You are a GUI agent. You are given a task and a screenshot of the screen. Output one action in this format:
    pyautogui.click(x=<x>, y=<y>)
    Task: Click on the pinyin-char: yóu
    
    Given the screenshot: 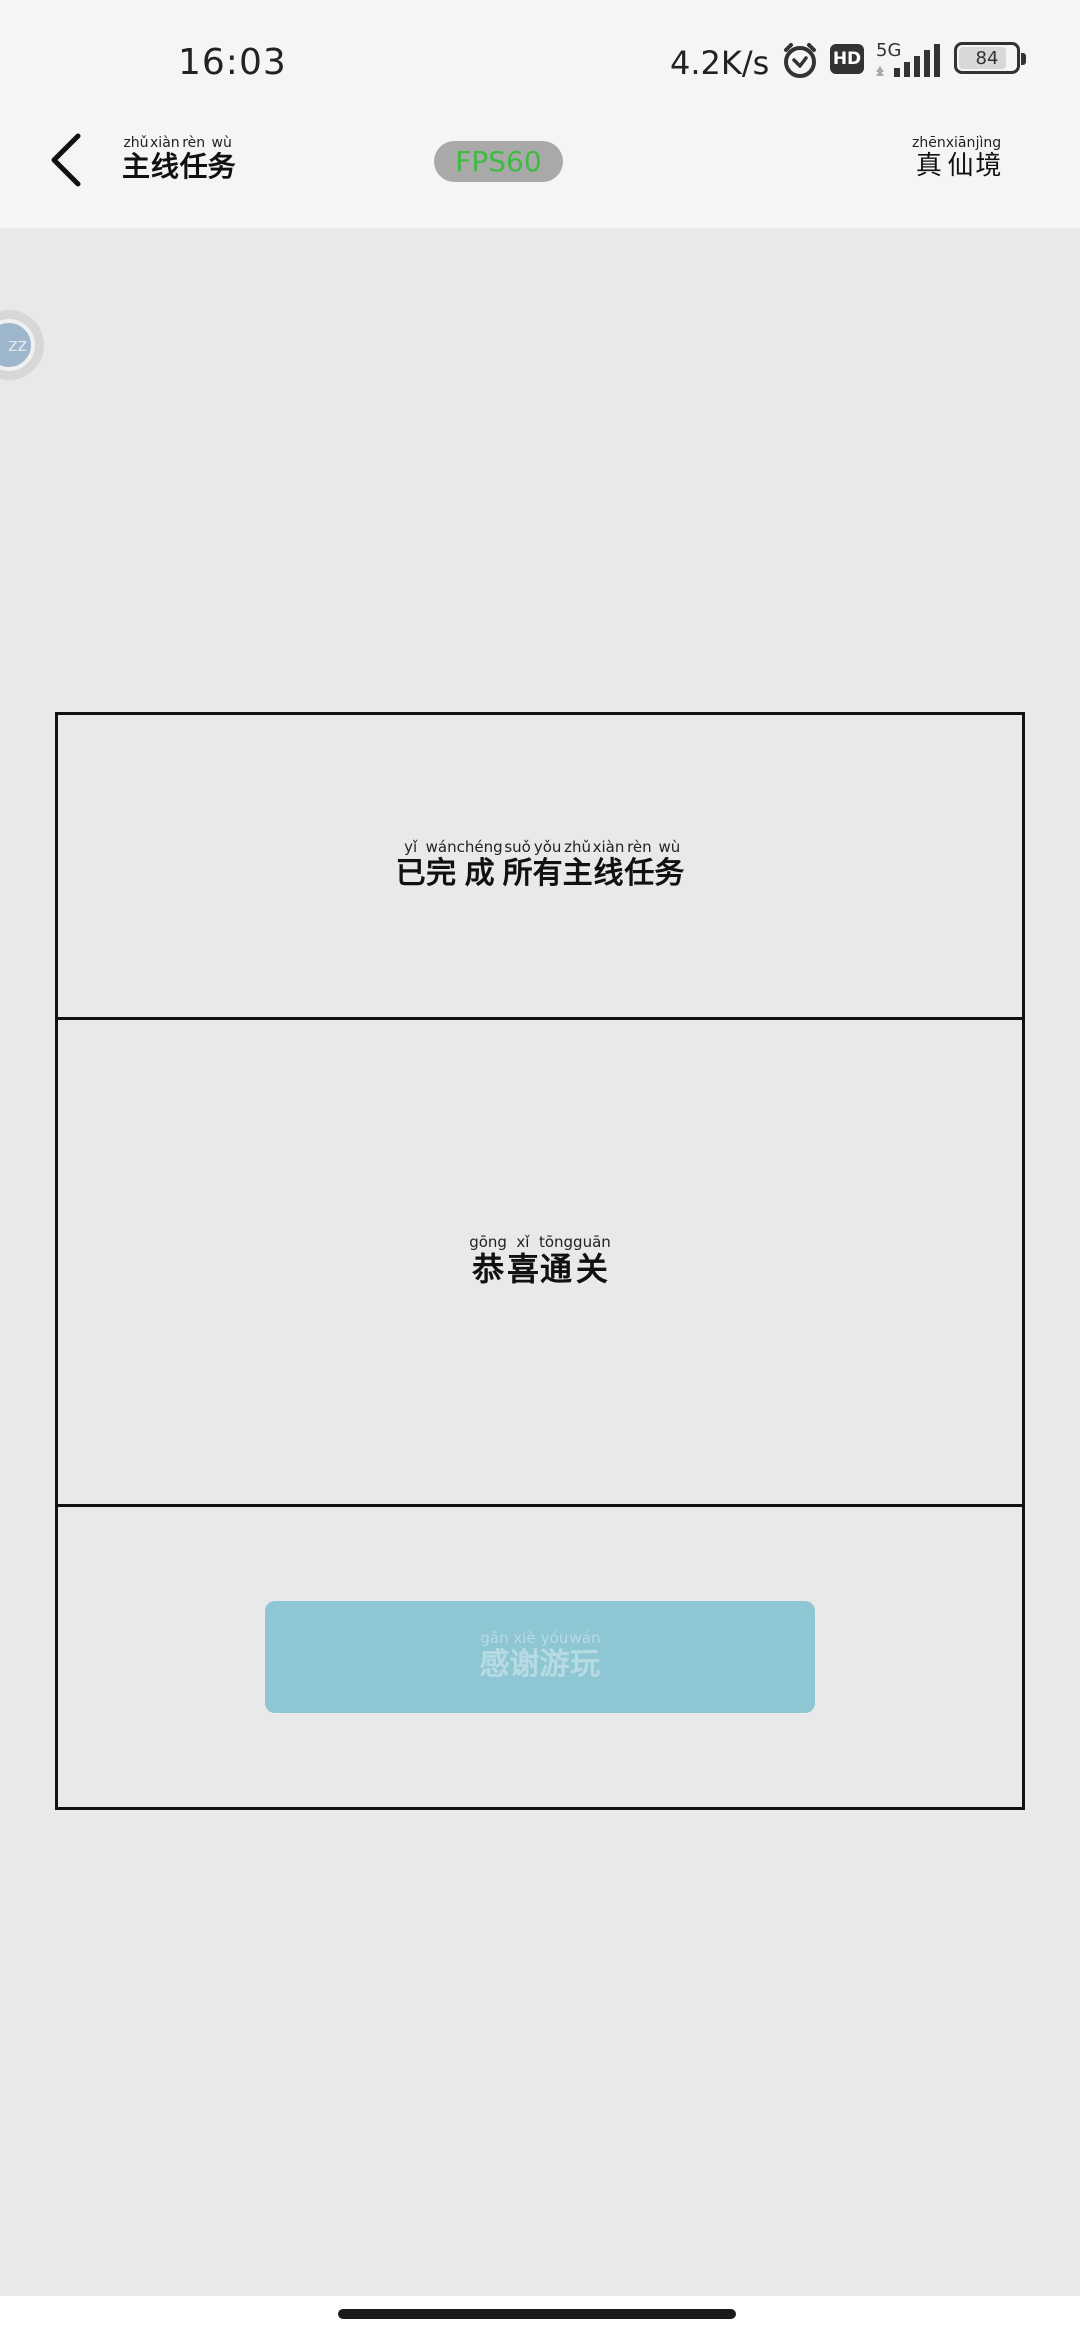 What is the action you would take?
    pyautogui.click(x=554, y=1638)
    